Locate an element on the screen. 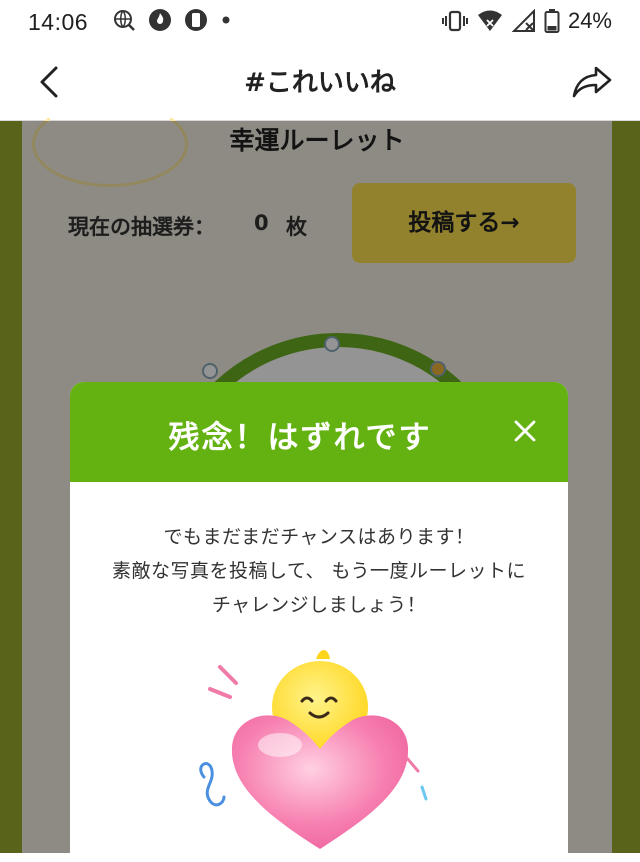 This screenshot has width=640, height=862. vibrate-icon is located at coordinates (454, 21).